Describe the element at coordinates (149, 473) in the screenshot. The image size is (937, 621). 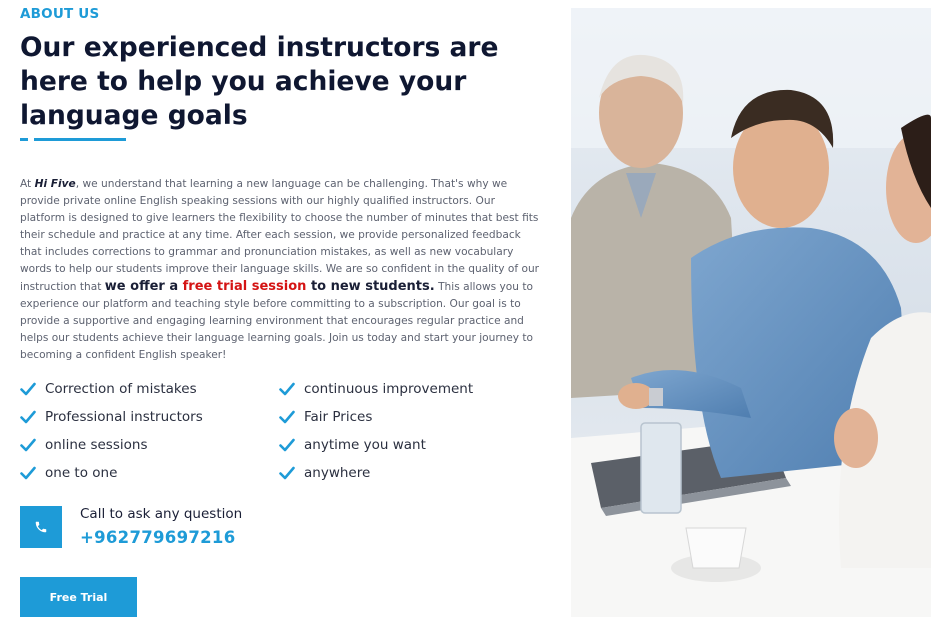
I see `feature-item: one to one` at that location.